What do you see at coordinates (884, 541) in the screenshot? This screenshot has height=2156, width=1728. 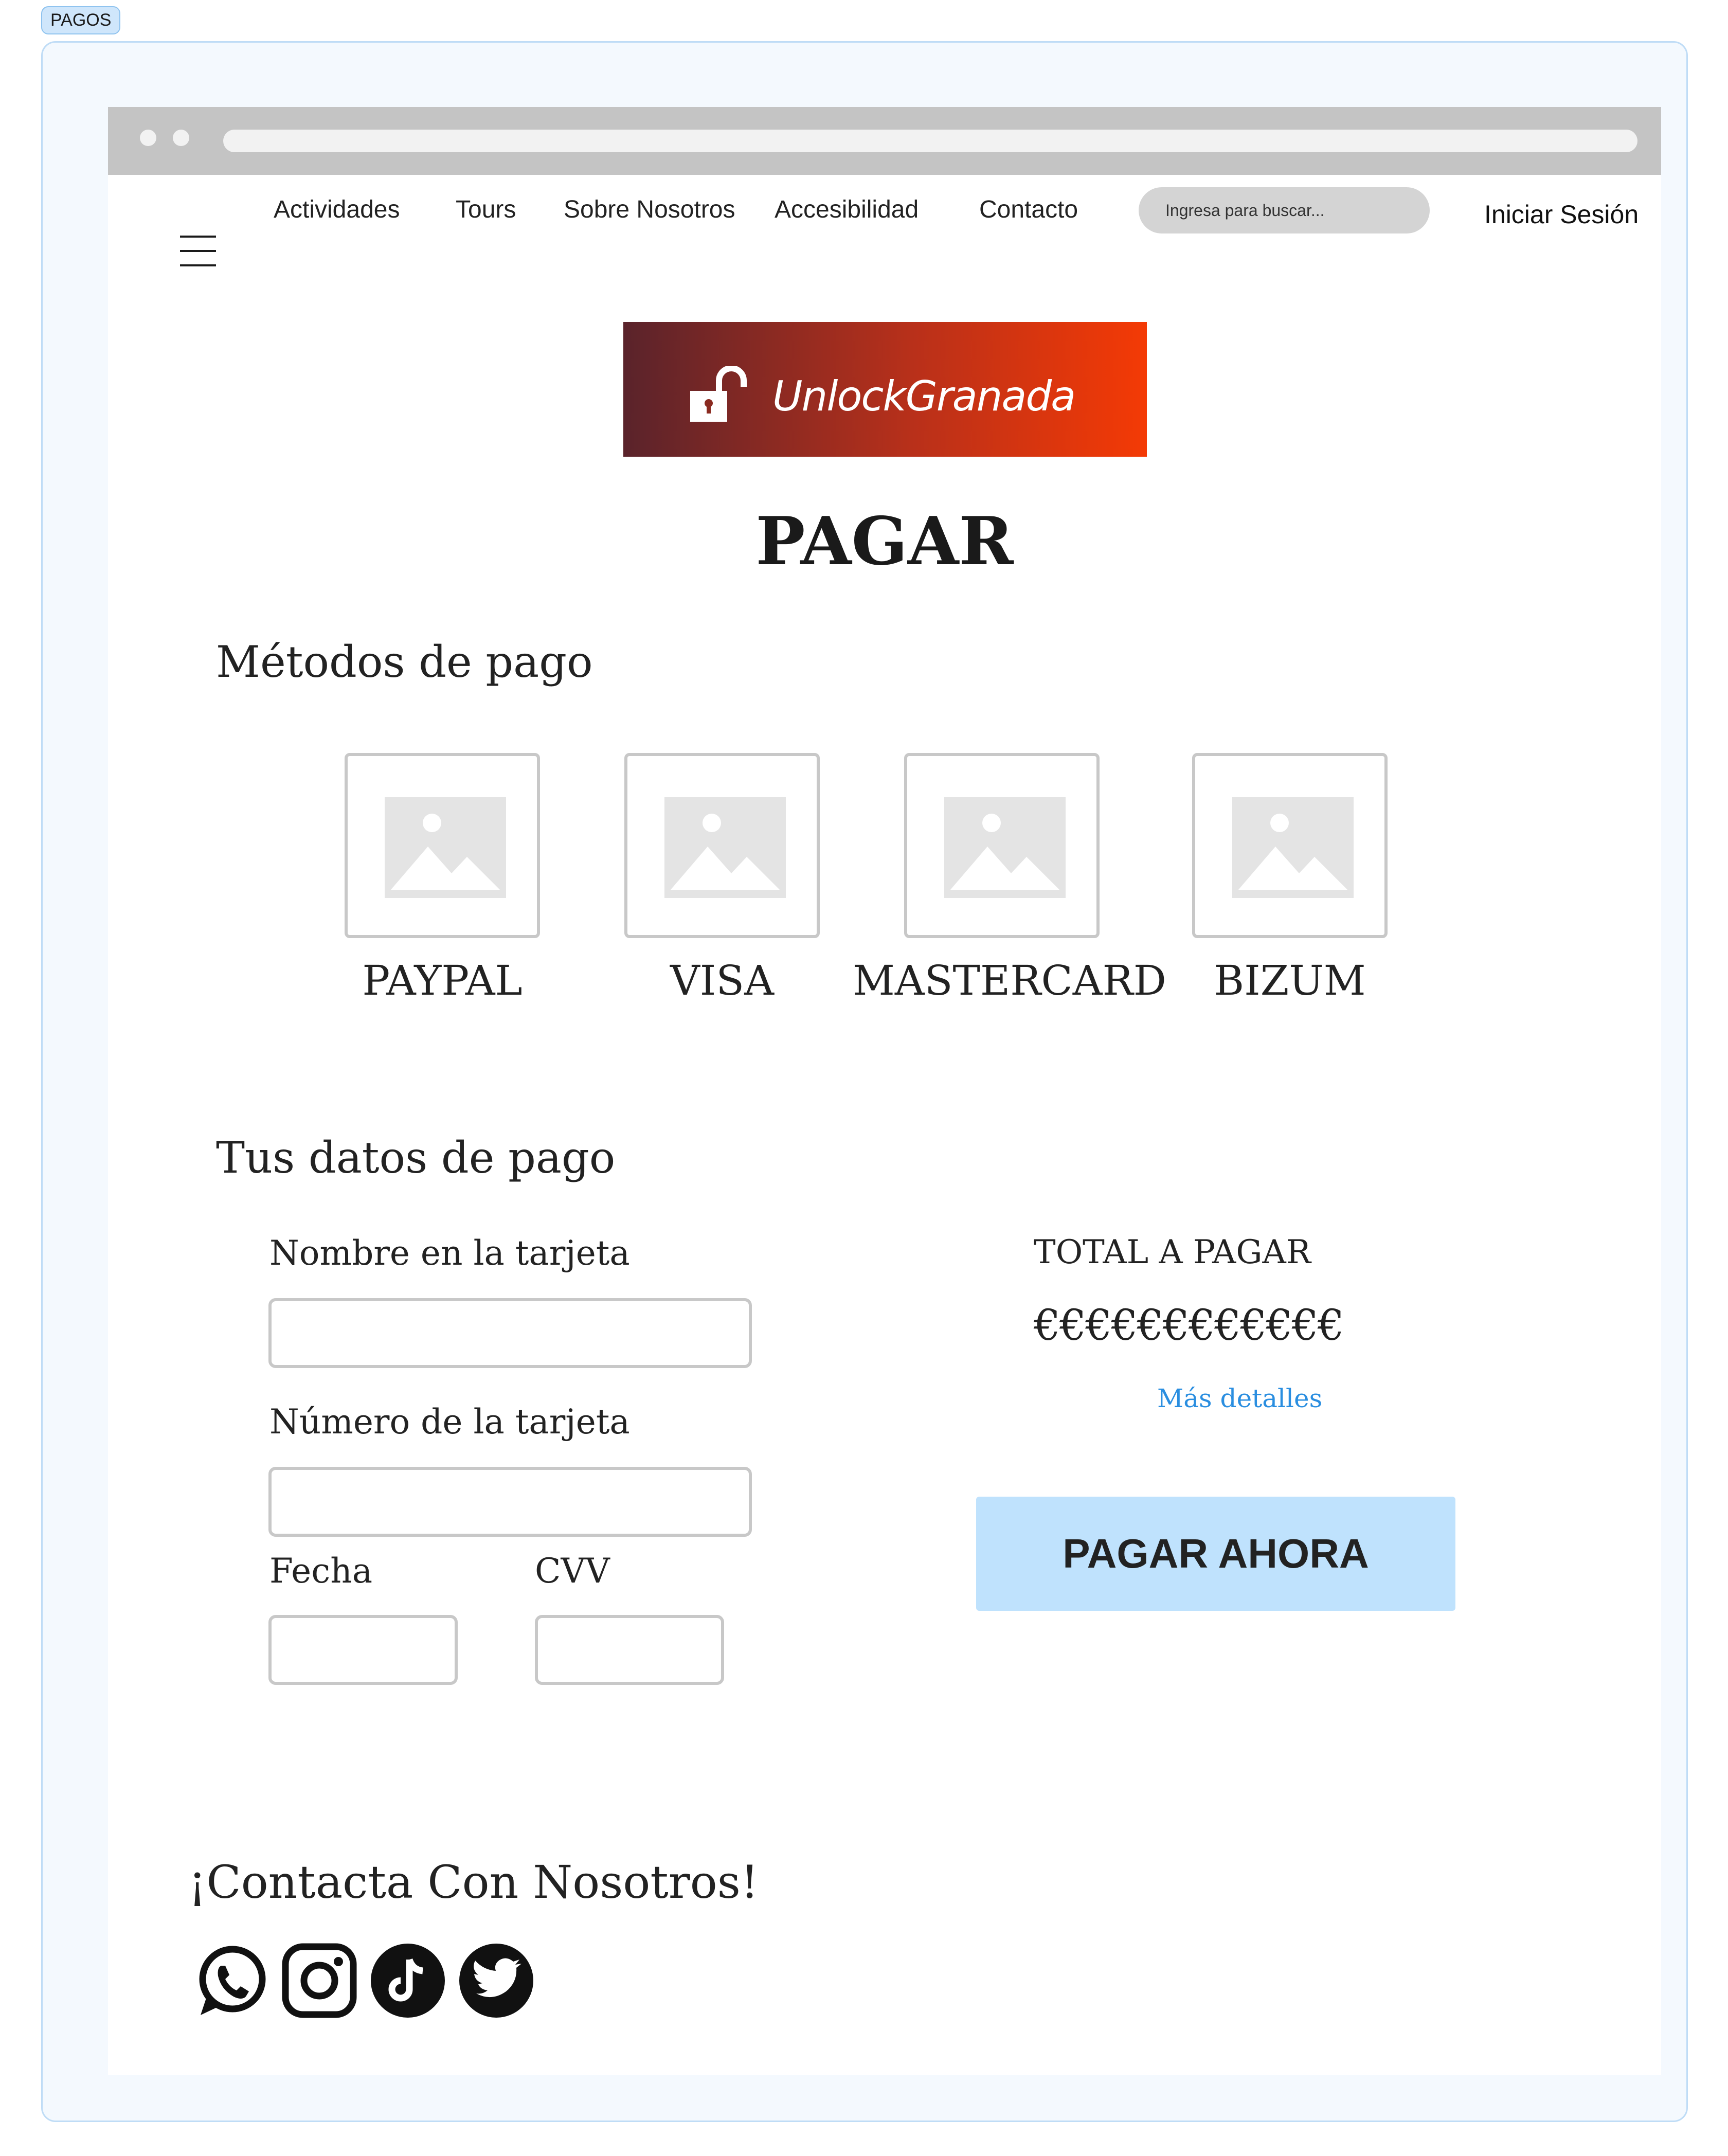 I see `page-title: PAGAR` at bounding box center [884, 541].